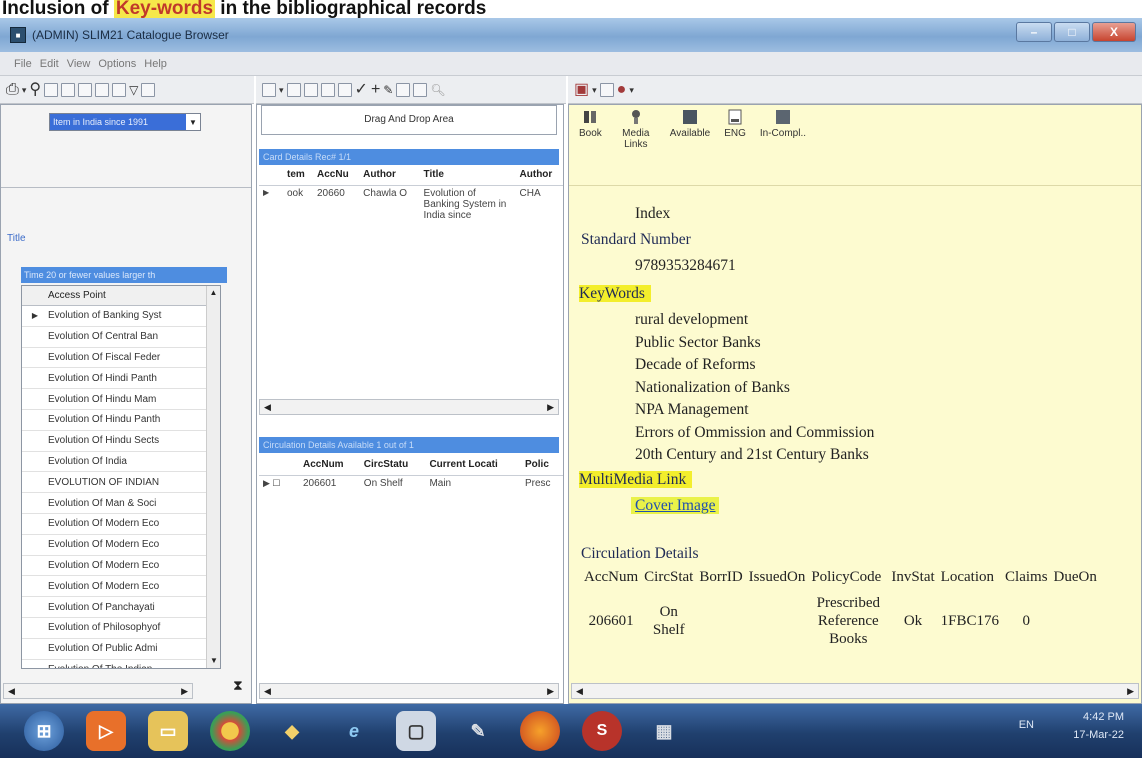  What do you see at coordinates (590, 129) in the screenshot?
I see `book-button: Book` at bounding box center [590, 129].